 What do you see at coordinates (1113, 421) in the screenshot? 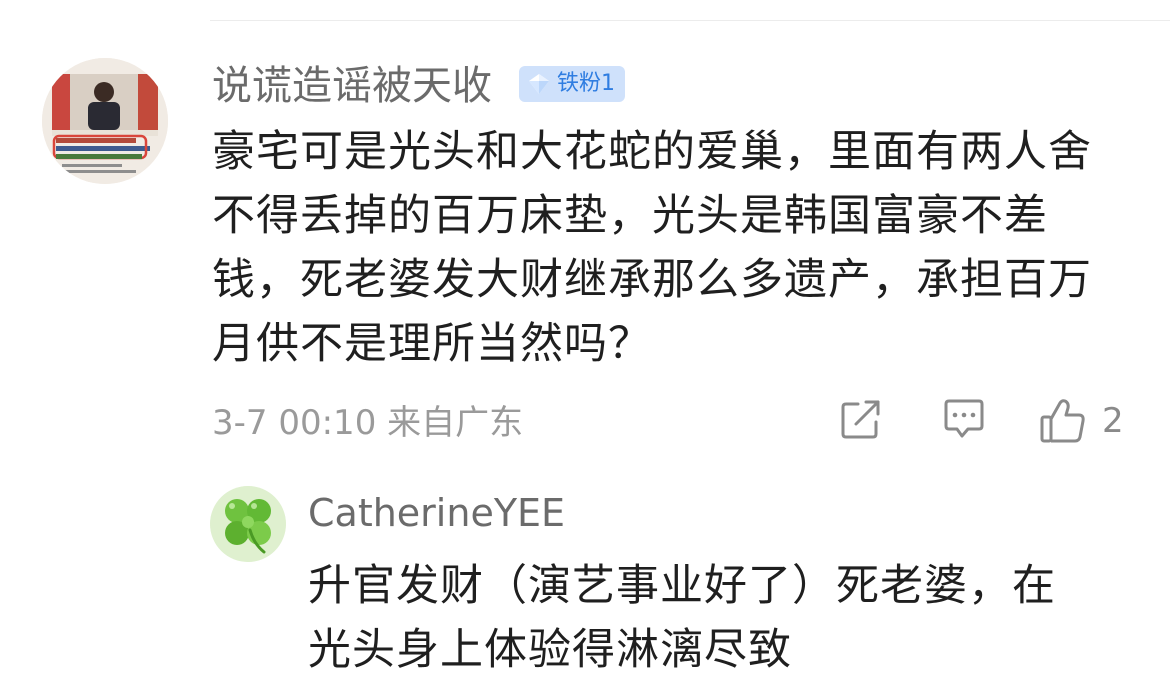
I see `like-count: 2` at bounding box center [1113, 421].